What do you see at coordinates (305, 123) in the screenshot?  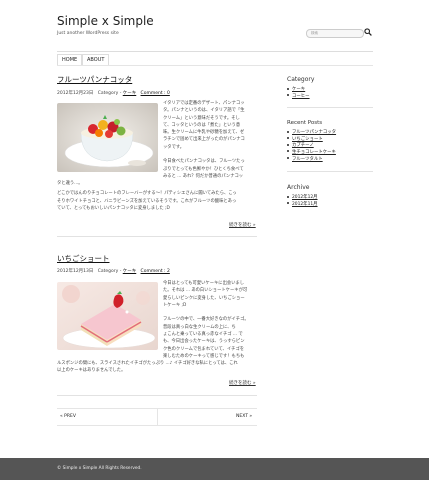 I see `recent-posts-heading: Recent Posts` at bounding box center [305, 123].